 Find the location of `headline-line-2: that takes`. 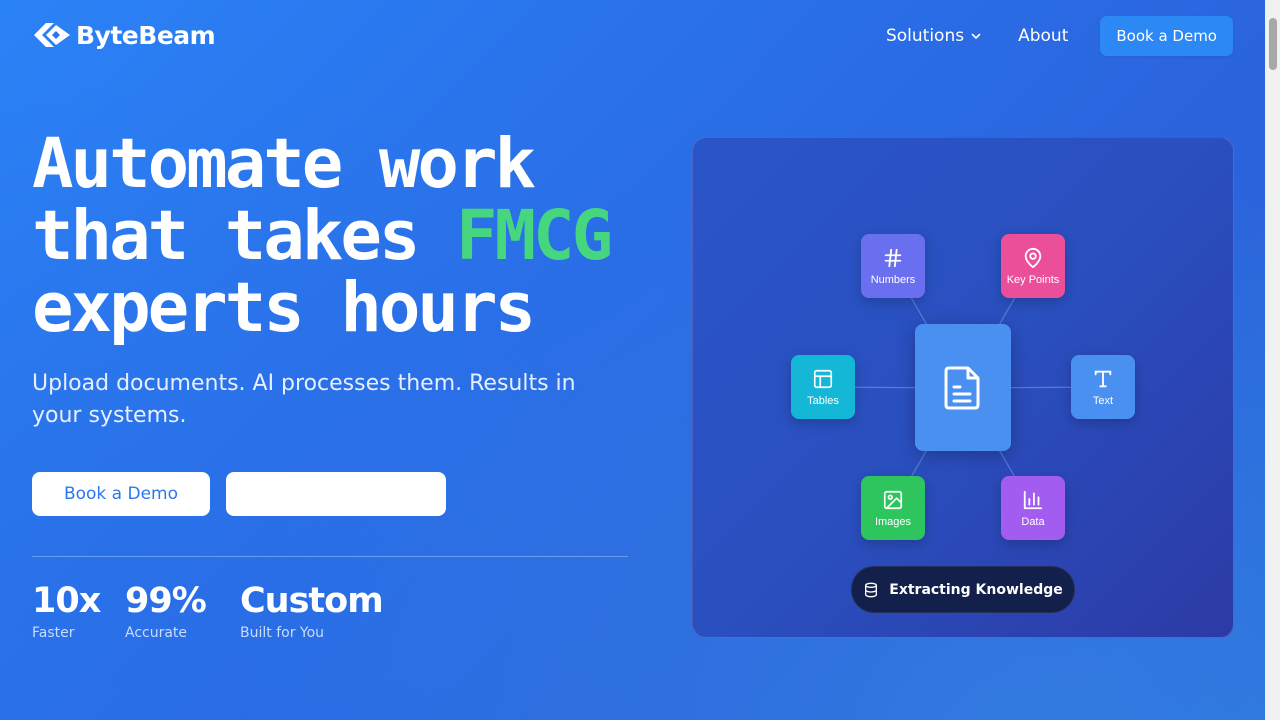

headline-line-2: that takes is located at coordinates (244, 236).